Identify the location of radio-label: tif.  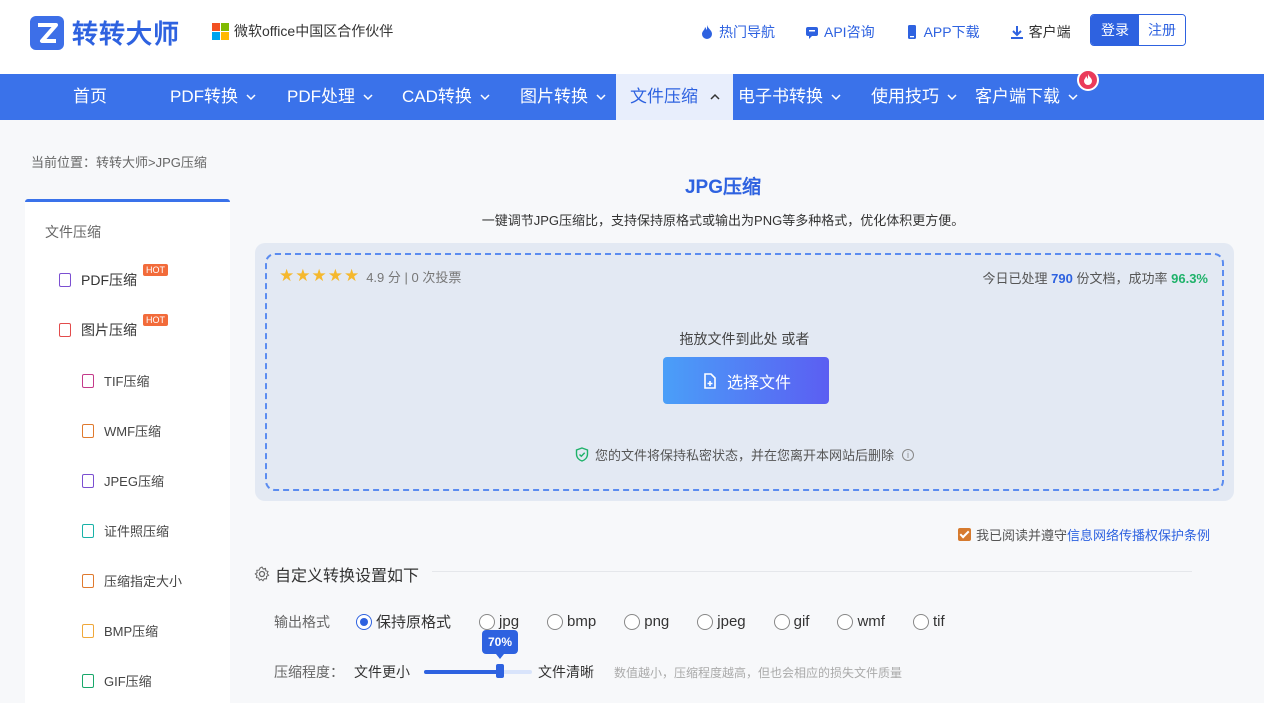
(938, 621).